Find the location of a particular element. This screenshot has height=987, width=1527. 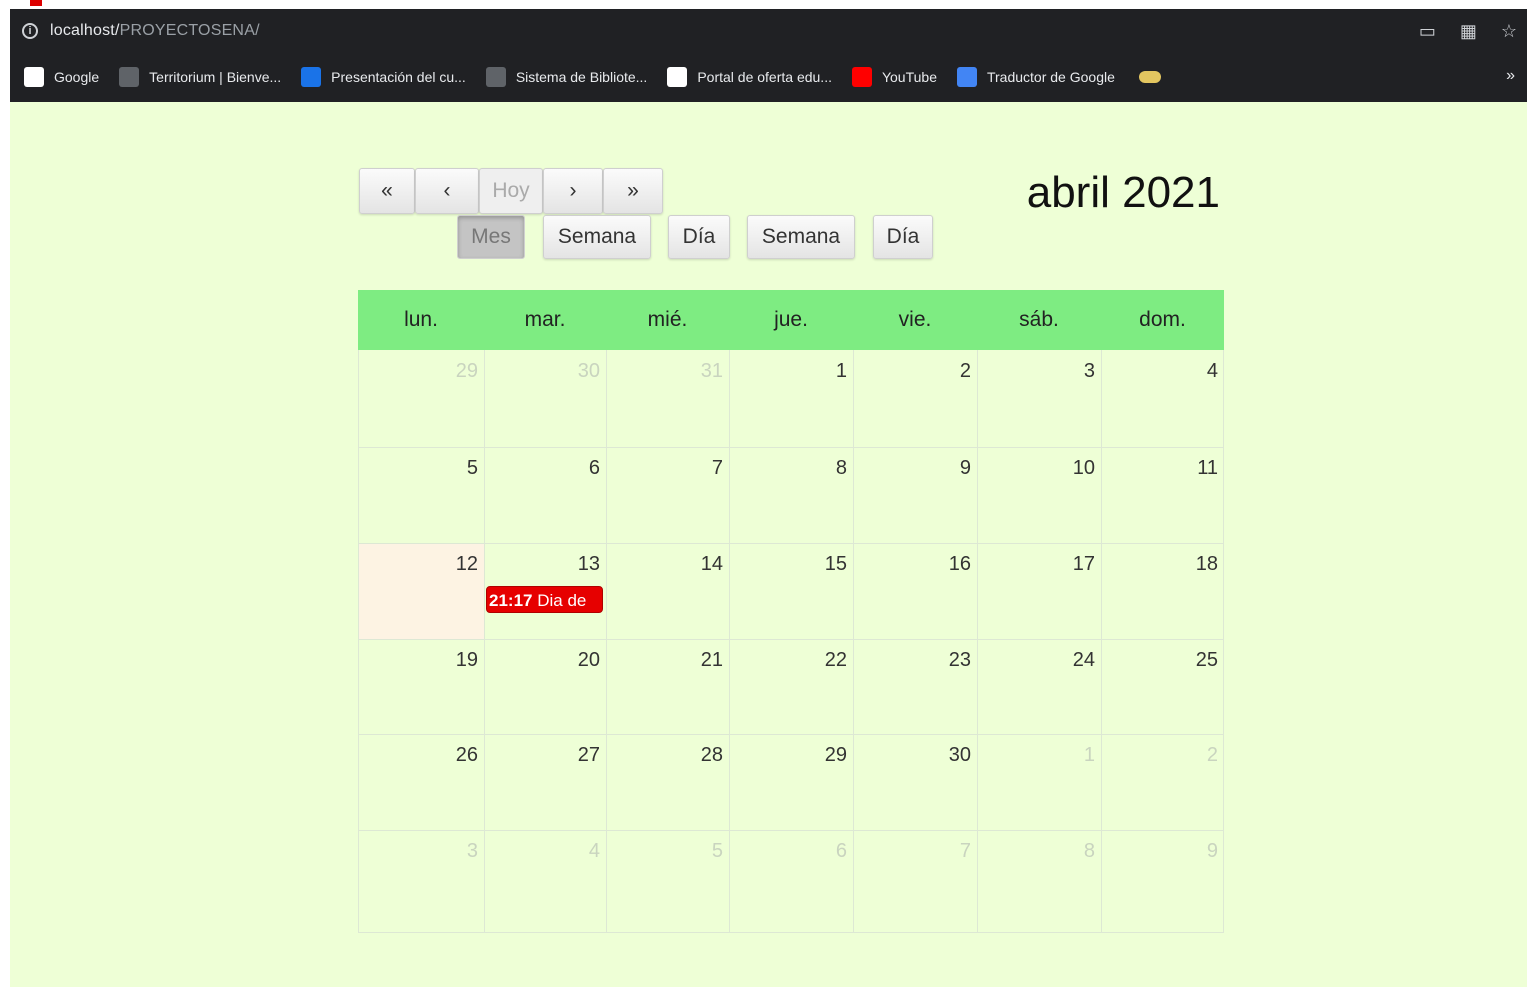

view-week-button: Semana is located at coordinates (597, 237).